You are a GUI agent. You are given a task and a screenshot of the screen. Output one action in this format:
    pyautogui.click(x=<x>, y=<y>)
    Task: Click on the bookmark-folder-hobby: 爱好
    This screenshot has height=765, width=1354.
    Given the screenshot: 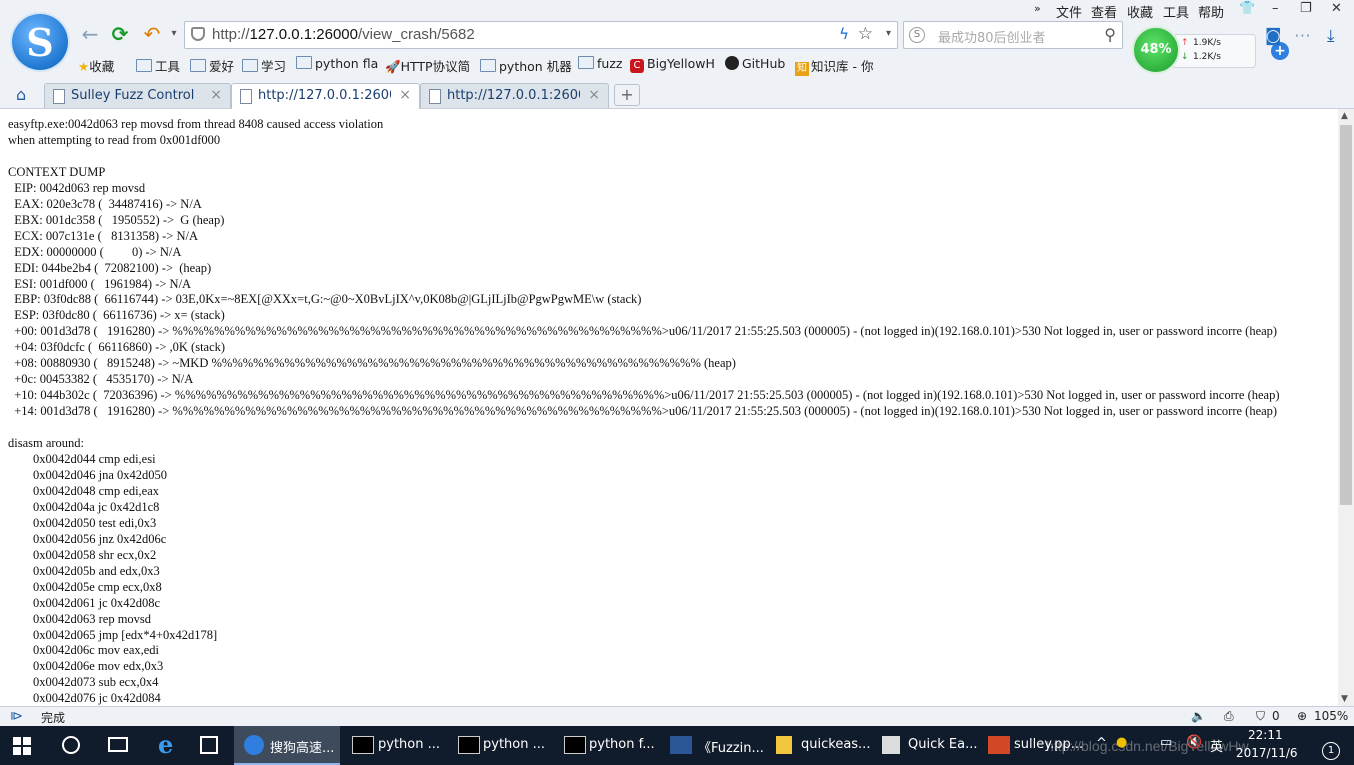 What is the action you would take?
    pyautogui.click(x=212, y=65)
    